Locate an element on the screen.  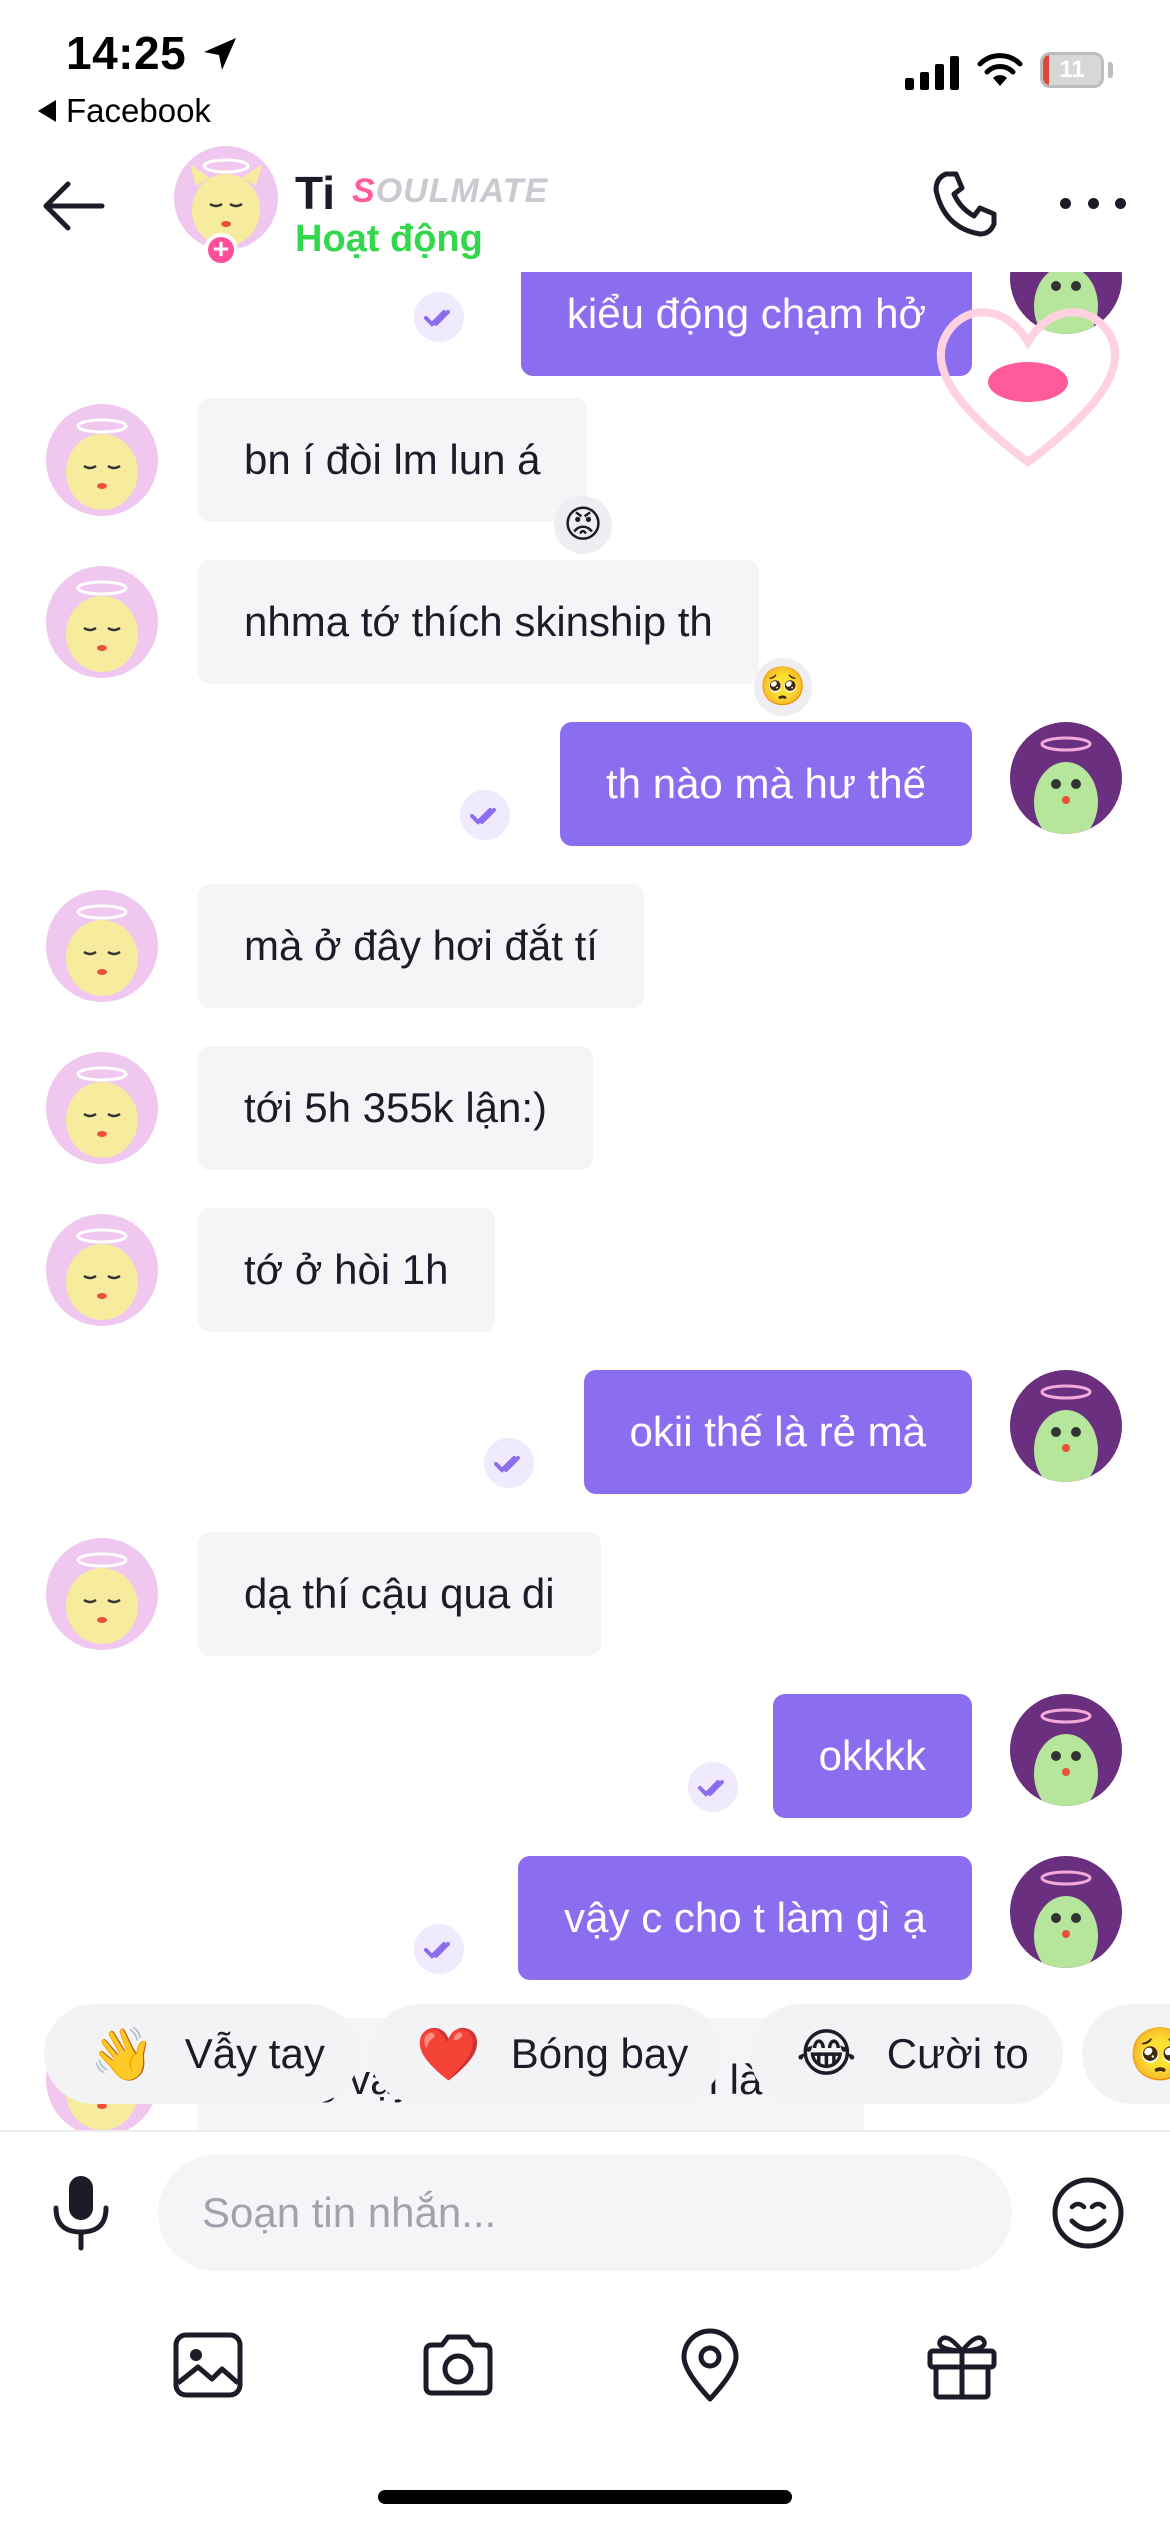
quick-reaction-pleading: 🥺 is located at coordinates (1126, 2054).